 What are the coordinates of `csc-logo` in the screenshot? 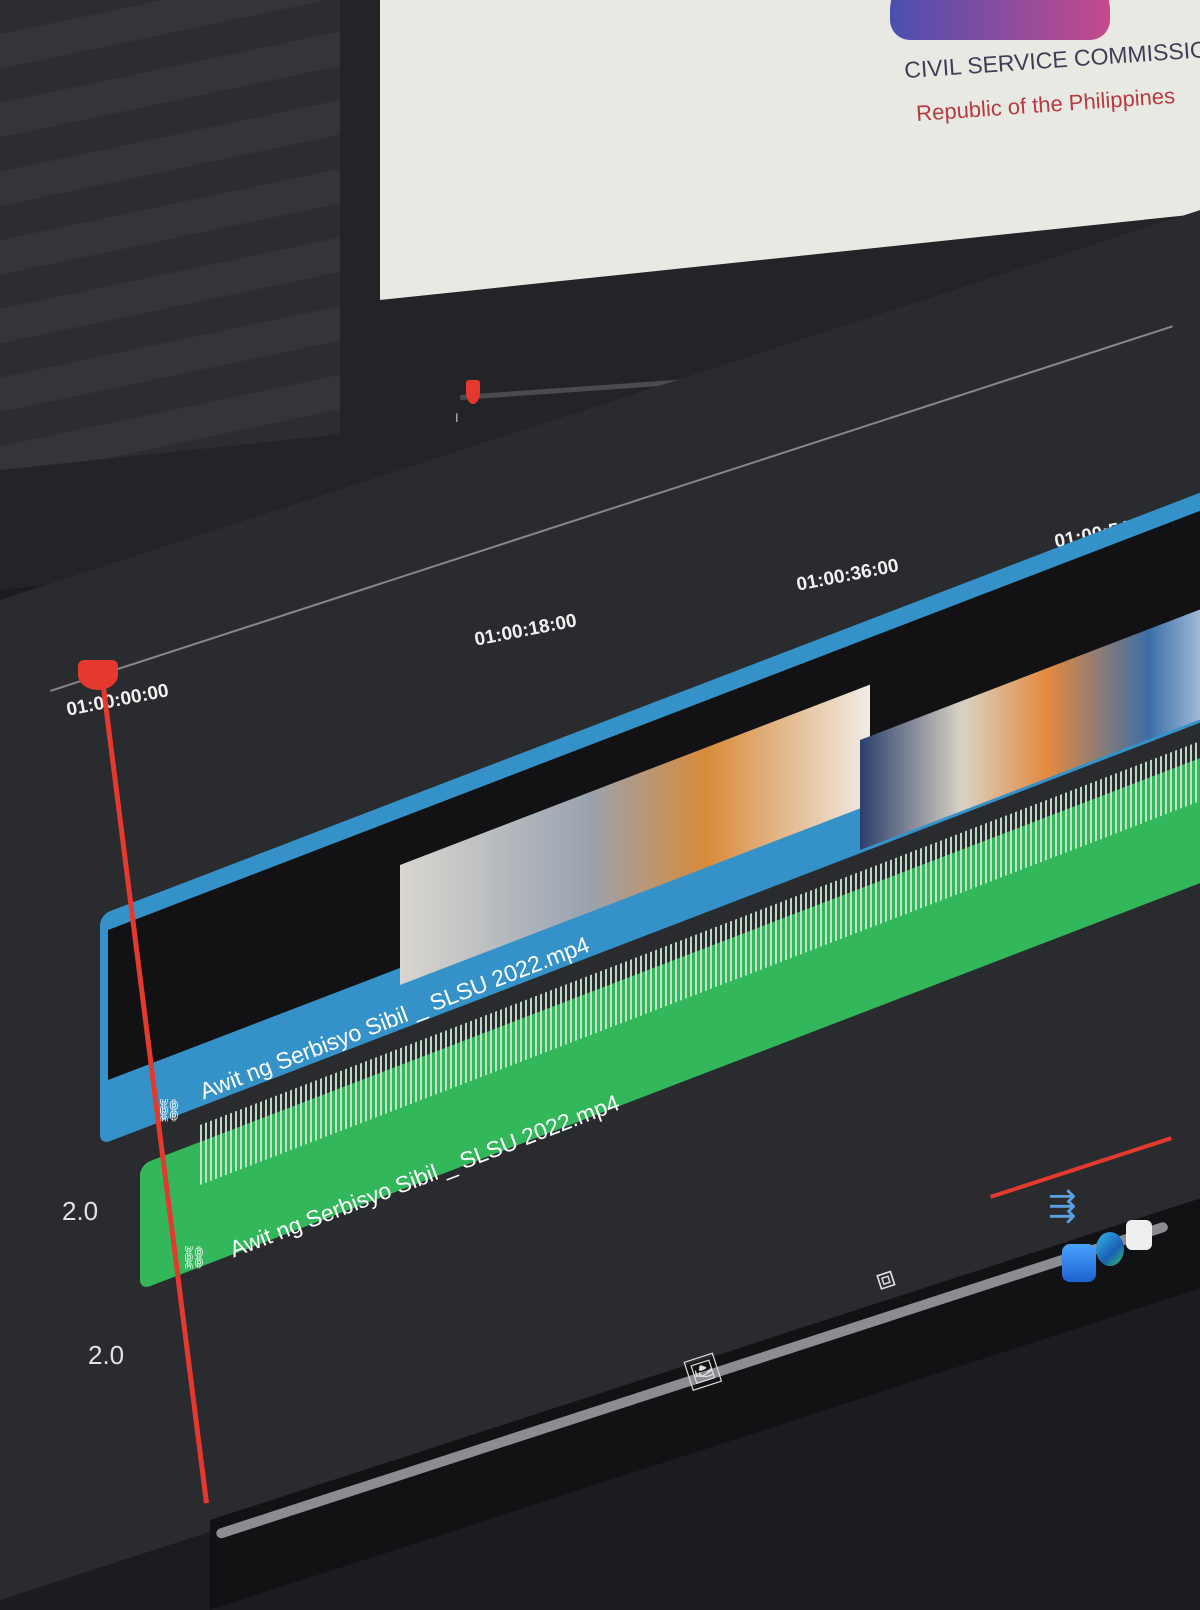 It's located at (1000, 20).